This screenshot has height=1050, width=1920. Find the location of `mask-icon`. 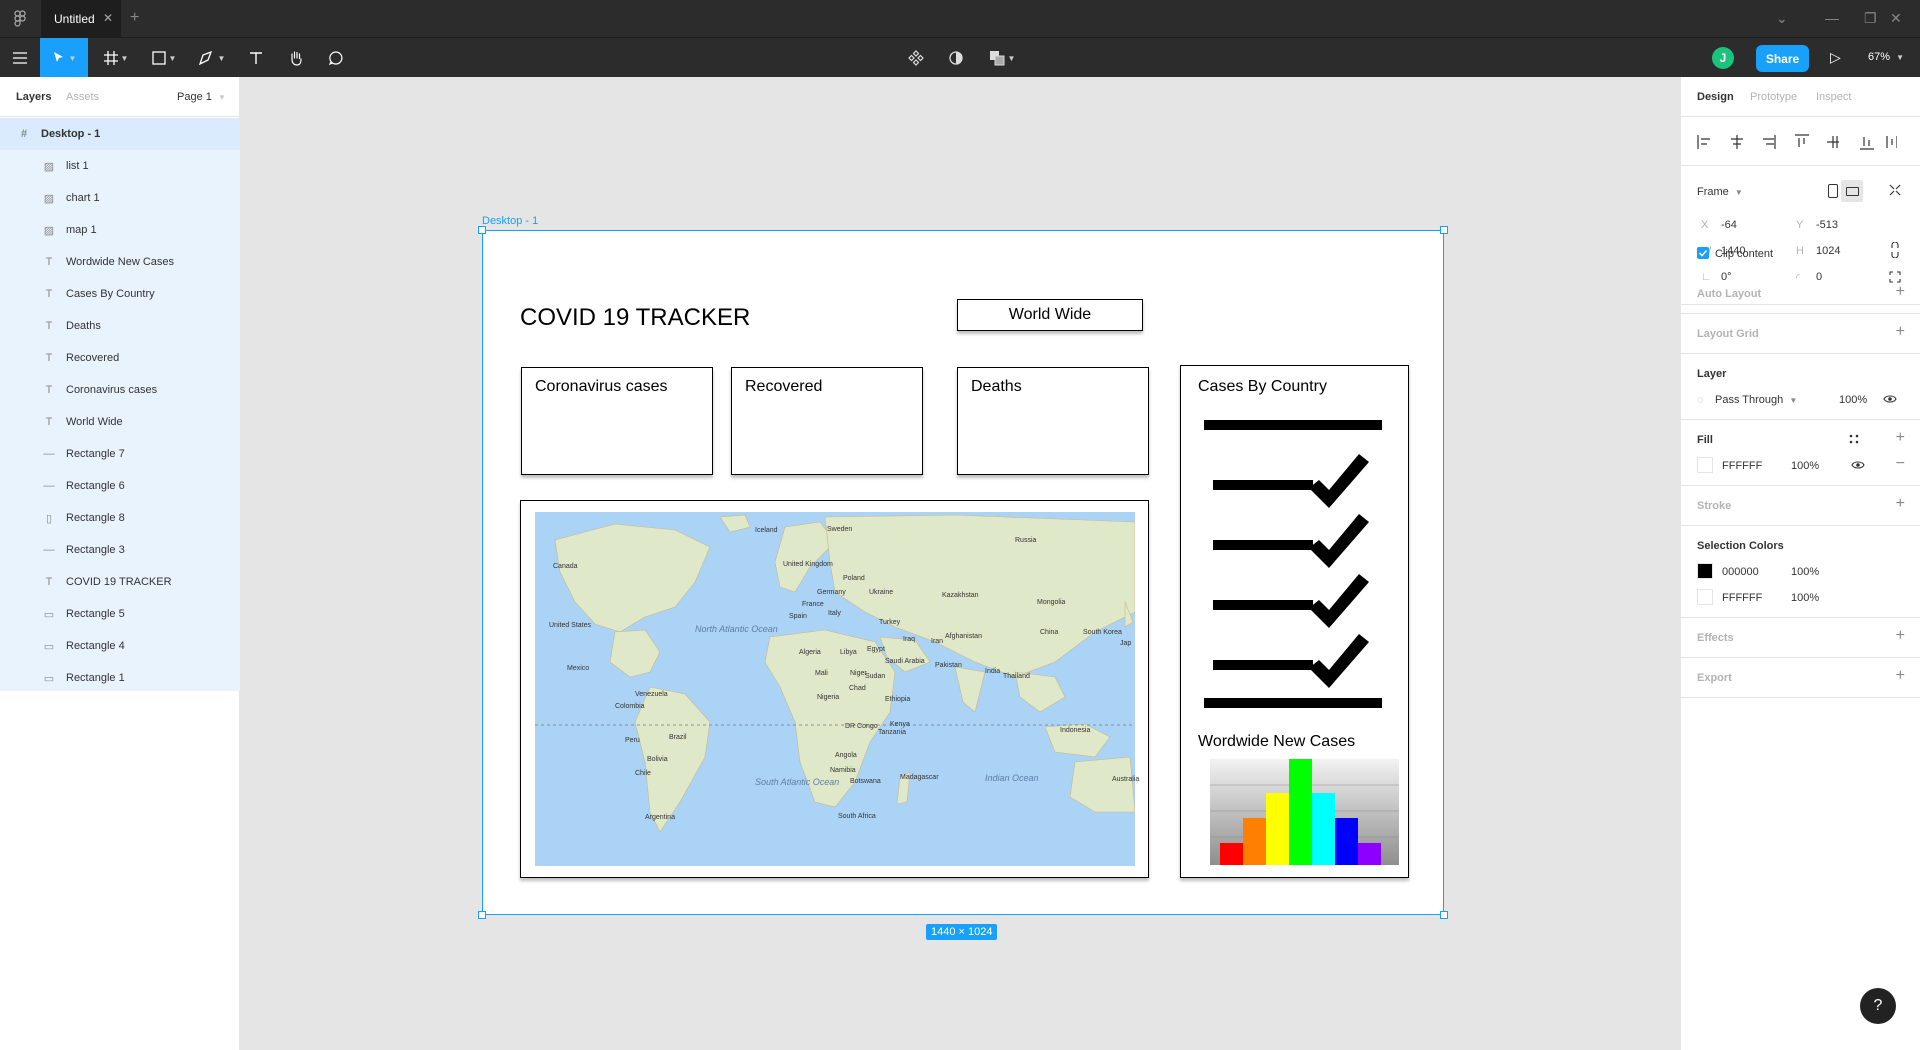

mask-icon is located at coordinates (956, 58).